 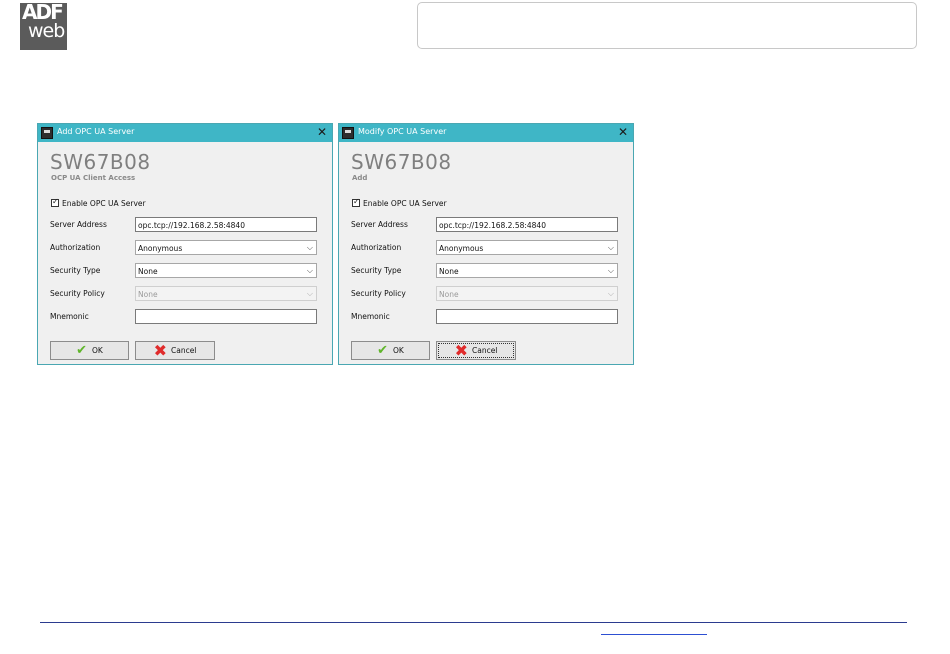 I want to click on logo-text-bottom: web, so click(x=46, y=31).